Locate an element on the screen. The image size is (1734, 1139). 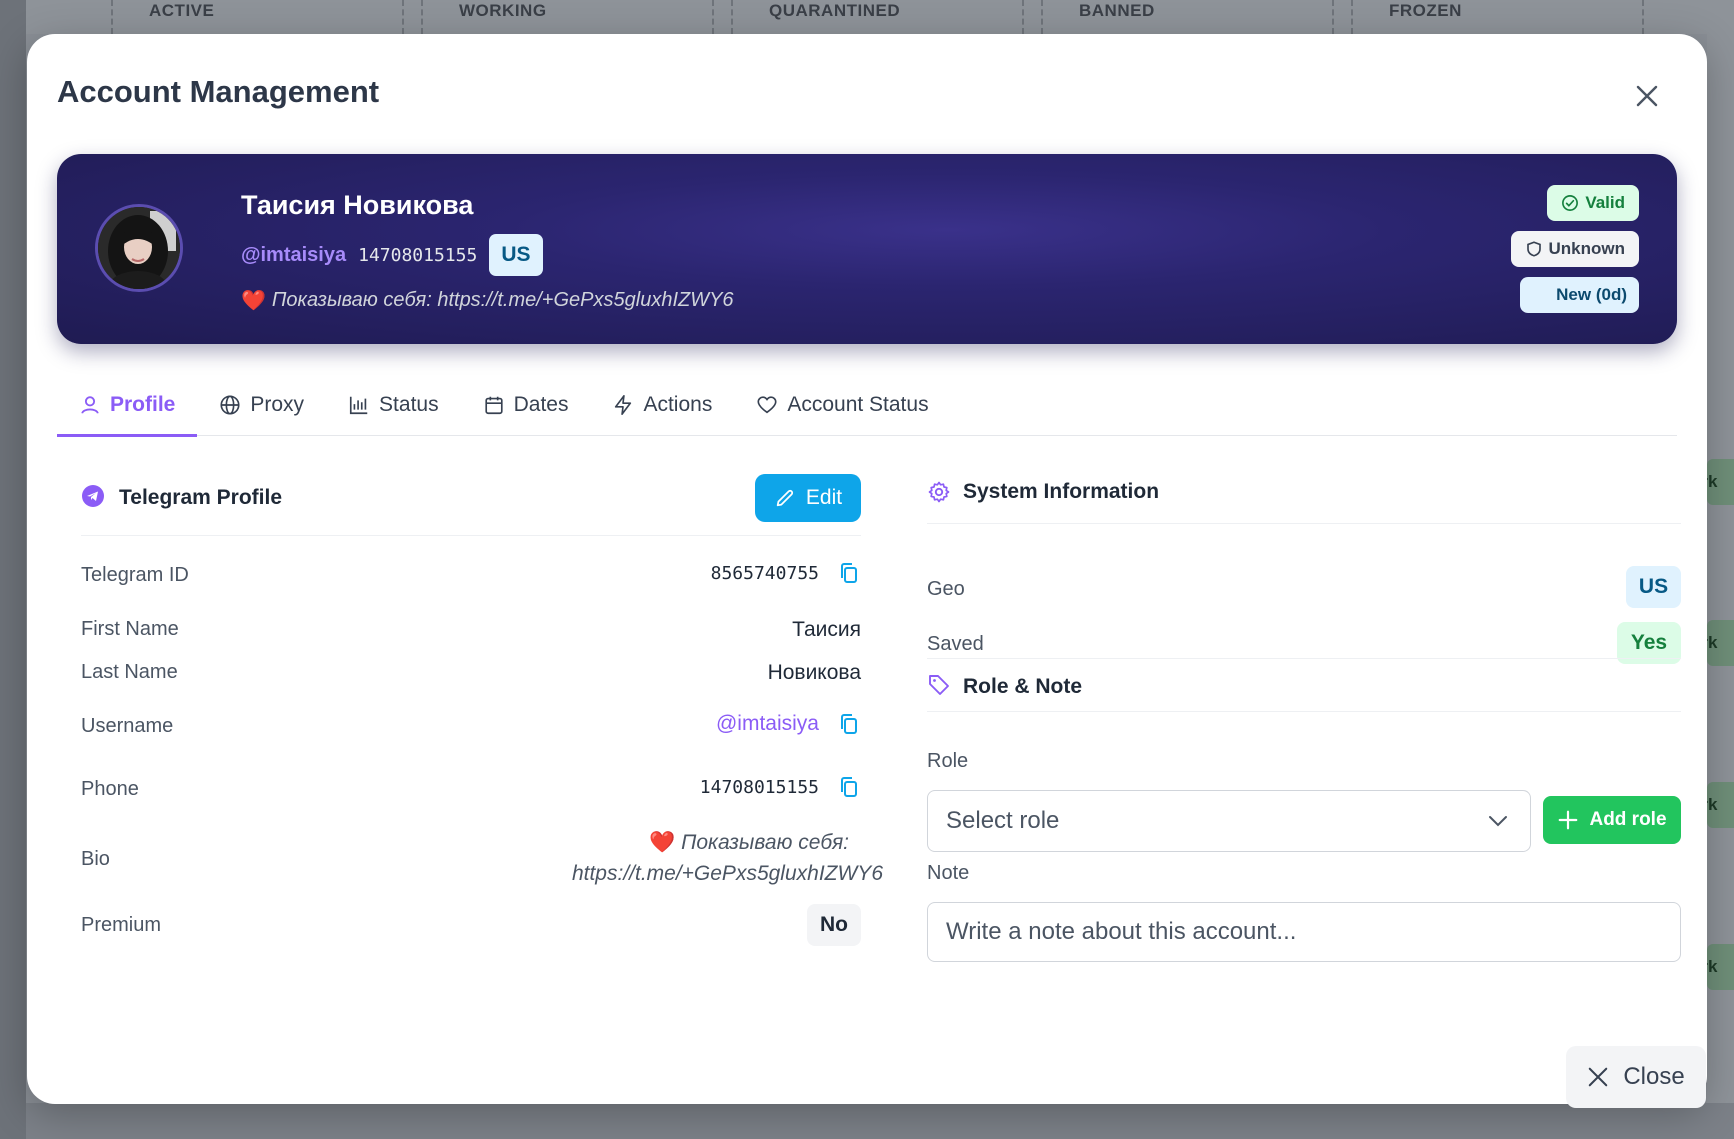
board-column-quarantined: QUARANTINED is located at coordinates (877, 17).